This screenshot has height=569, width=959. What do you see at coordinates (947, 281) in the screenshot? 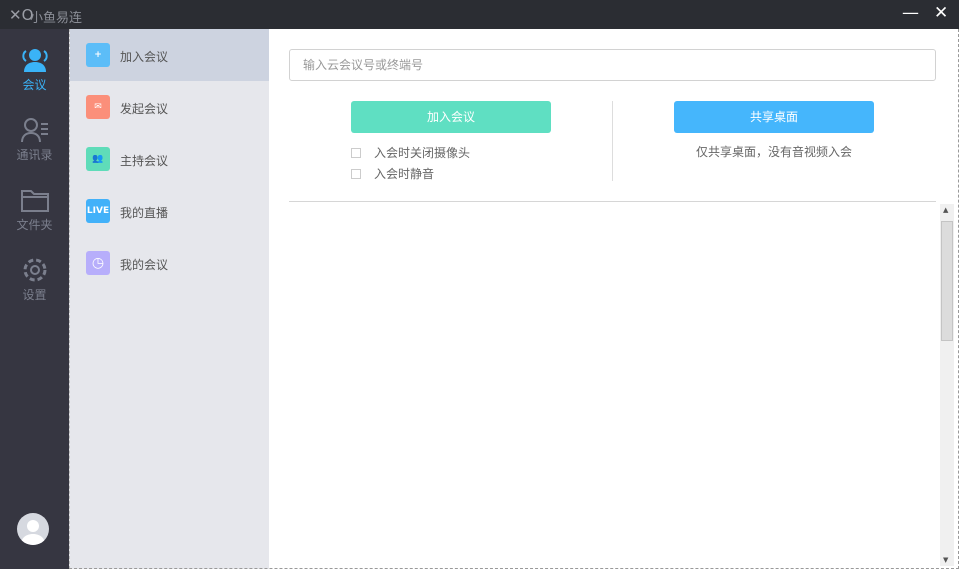
I see `scrollbar-thumb` at bounding box center [947, 281].